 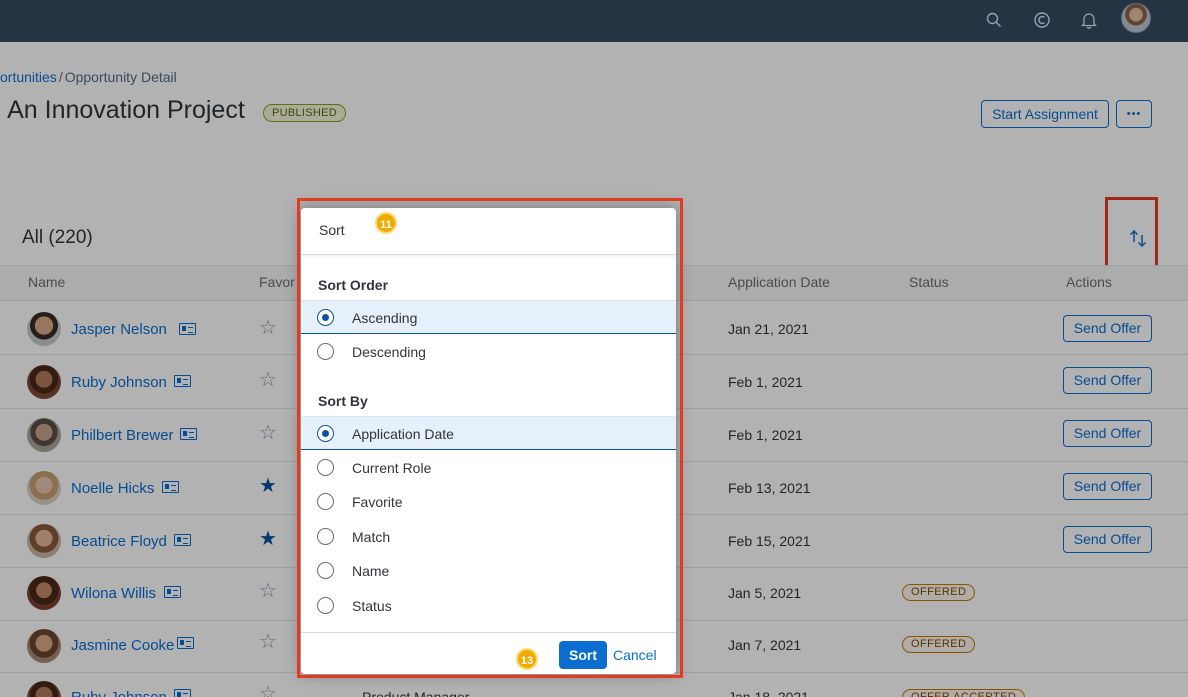 I want to click on sort-by-option-current-role: Current Role, so click(x=488, y=468).